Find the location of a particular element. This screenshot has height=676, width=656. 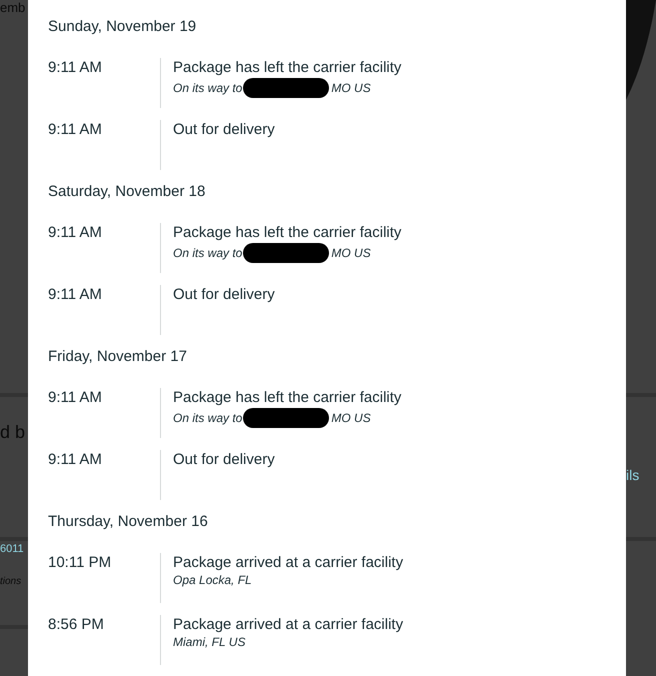

event-time: 10:11 PM is located at coordinates (80, 562).